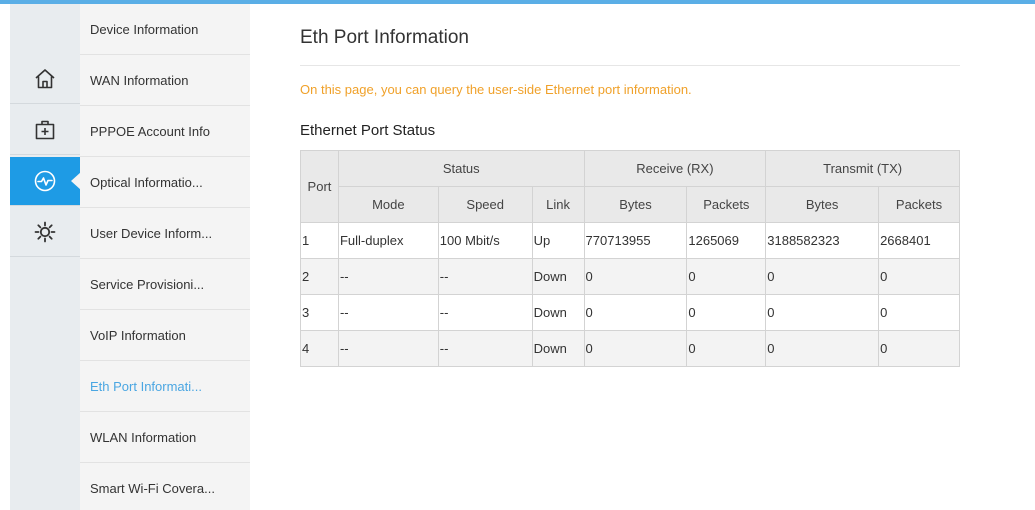 The width and height of the screenshot is (1035, 510). What do you see at coordinates (319, 348) in the screenshot?
I see `cell-port: 4` at bounding box center [319, 348].